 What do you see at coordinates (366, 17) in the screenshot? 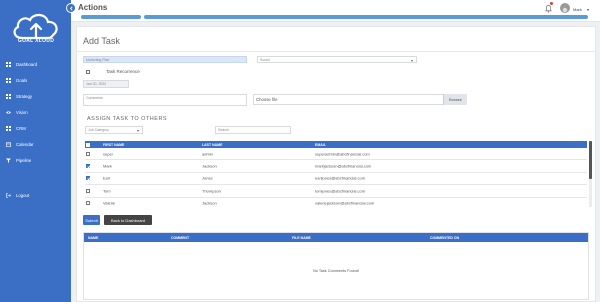
I see `progress-bar-main` at bounding box center [366, 17].